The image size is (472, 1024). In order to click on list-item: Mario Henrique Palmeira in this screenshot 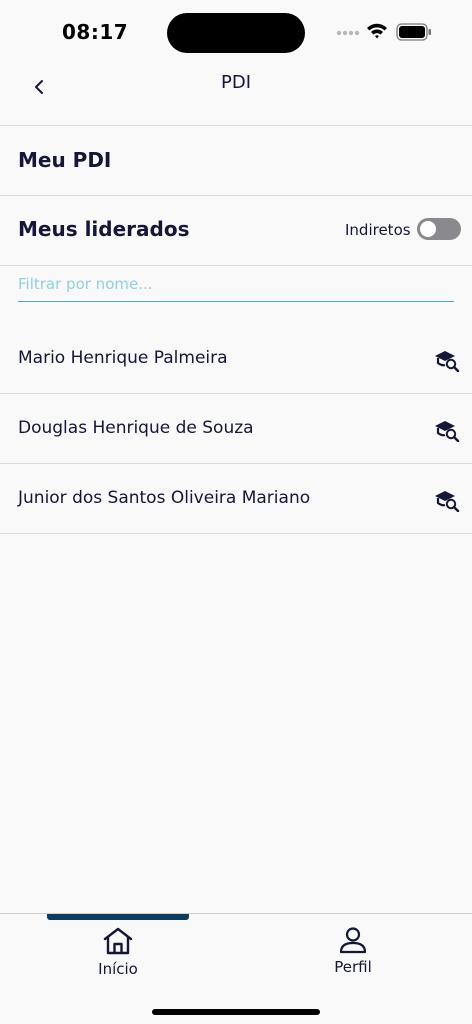, I will do `click(236, 359)`.